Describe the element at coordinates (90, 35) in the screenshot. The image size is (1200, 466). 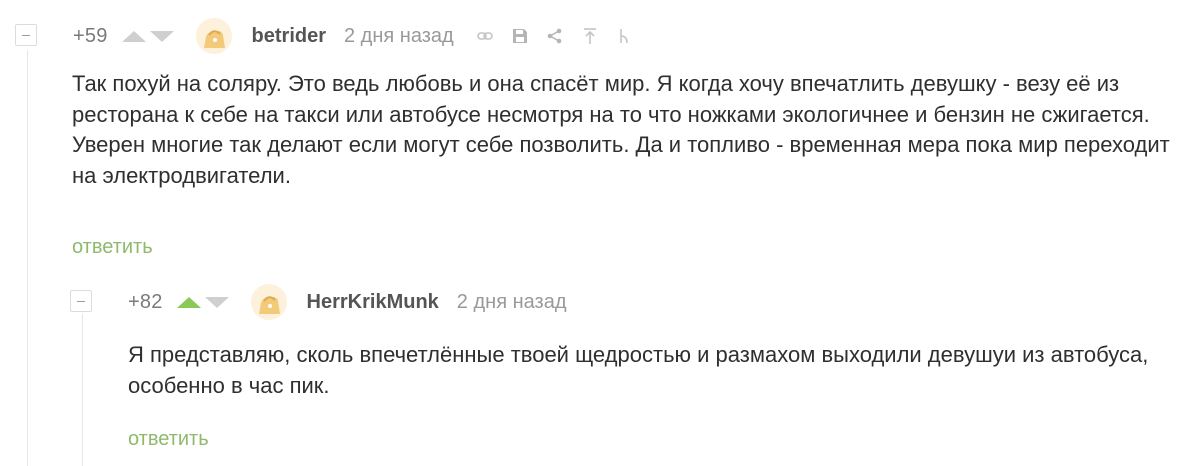
I see `comment-rating: +59` at that location.